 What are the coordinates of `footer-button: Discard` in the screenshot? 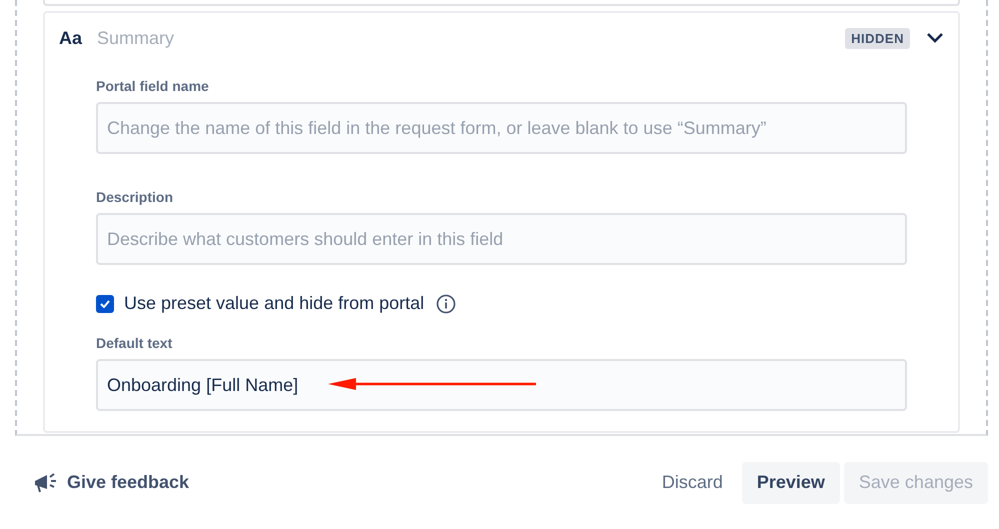 It's located at (692, 483).